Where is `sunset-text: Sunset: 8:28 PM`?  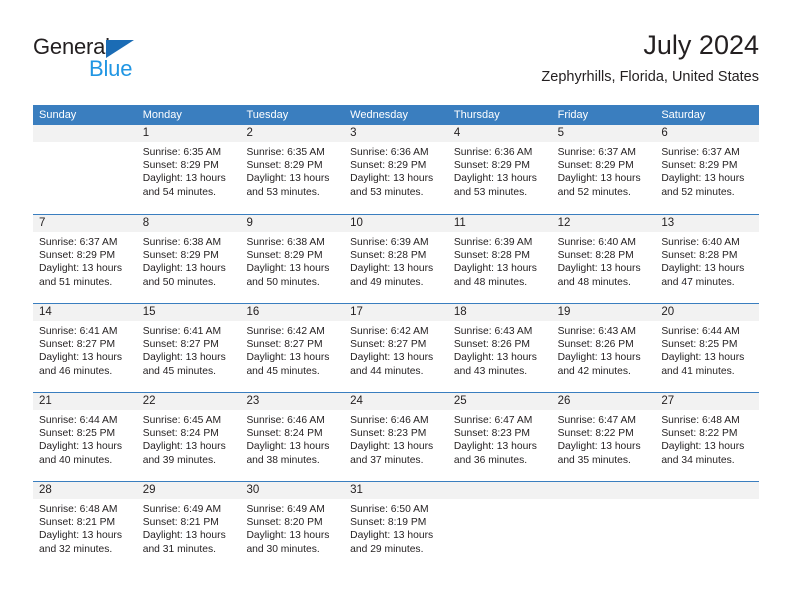
sunset-text: Sunset: 8:28 PM is located at coordinates (595, 256).